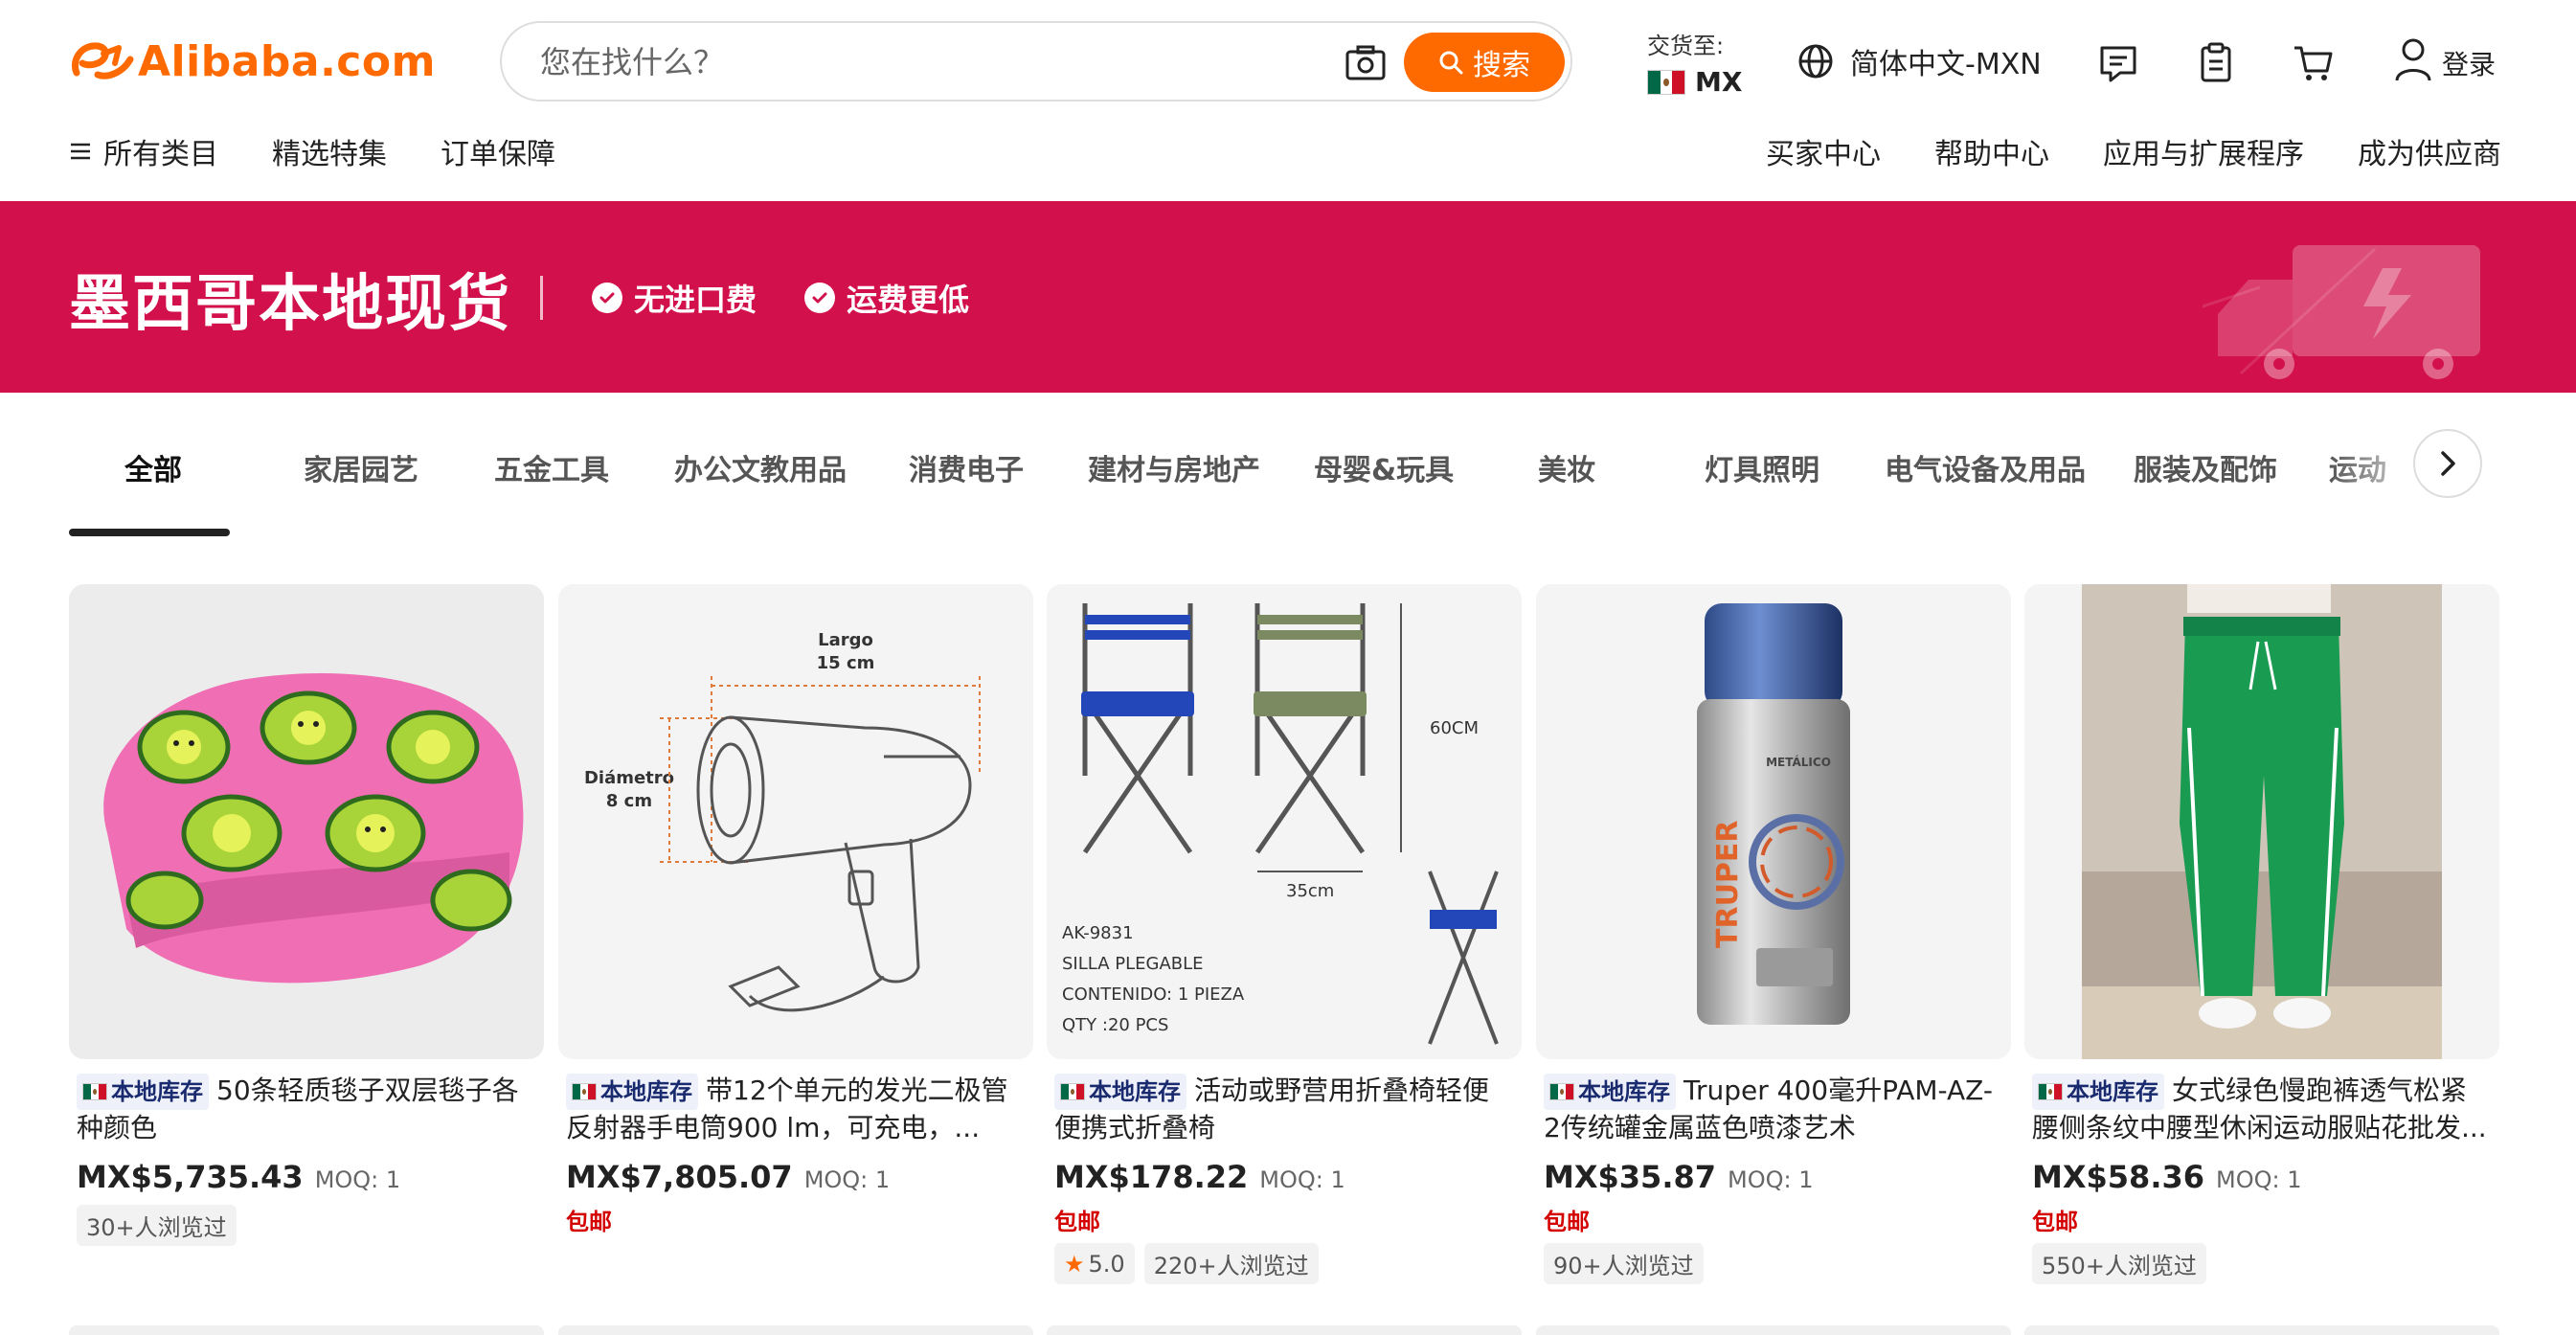 This screenshot has width=2576, height=1335. I want to click on product-image: Largo 15 cm Diámetro 8 cm, so click(795, 821).